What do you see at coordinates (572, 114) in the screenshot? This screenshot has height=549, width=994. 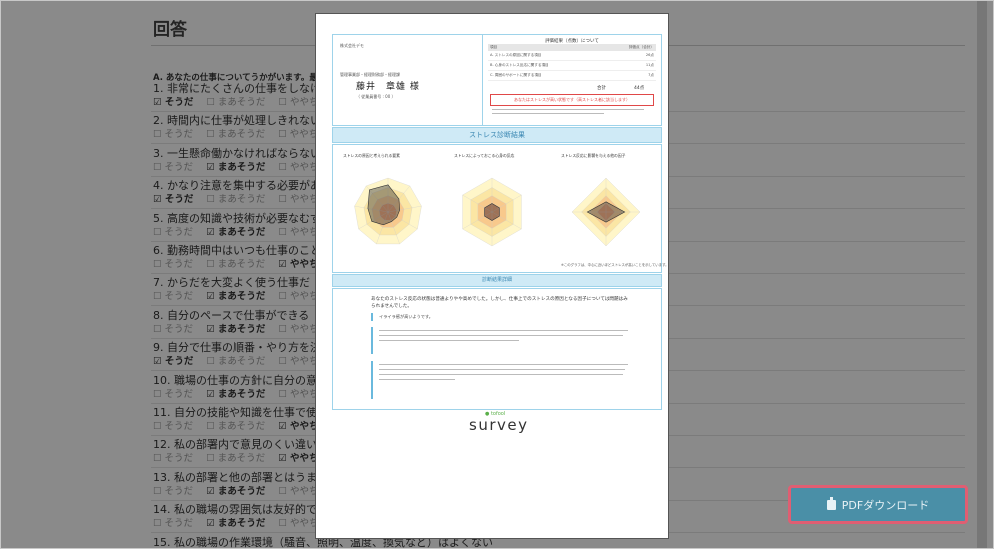 I see `notes-text` at bounding box center [572, 114].